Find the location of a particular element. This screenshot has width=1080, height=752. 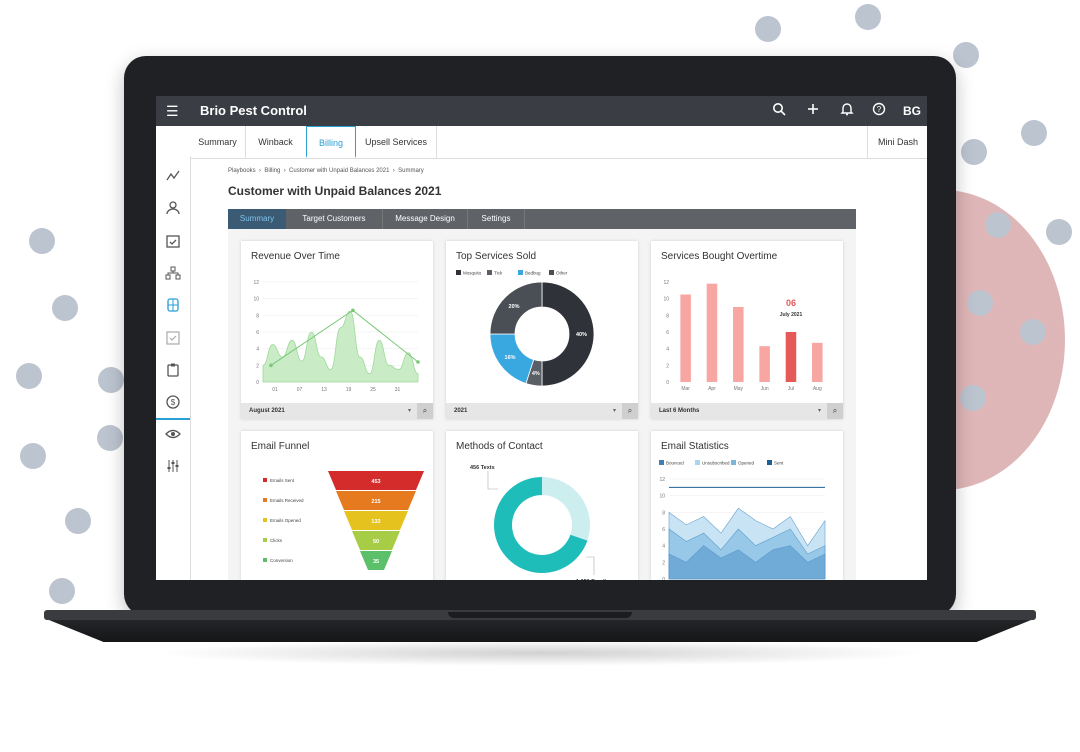

legend-label: Other is located at coordinates (562, 273).